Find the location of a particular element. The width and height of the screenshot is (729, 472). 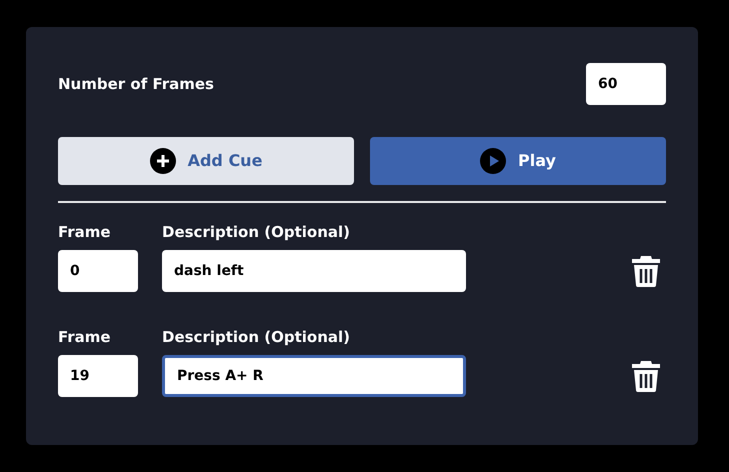

frames-input: 60 is located at coordinates (626, 84).